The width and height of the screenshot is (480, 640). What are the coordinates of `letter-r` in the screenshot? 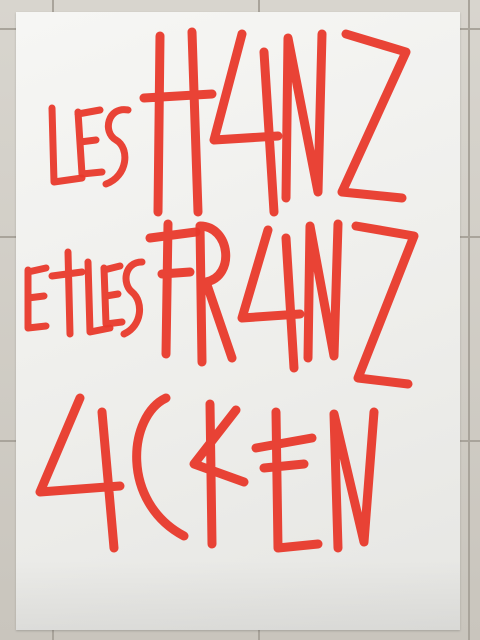 It's located at (216, 294).